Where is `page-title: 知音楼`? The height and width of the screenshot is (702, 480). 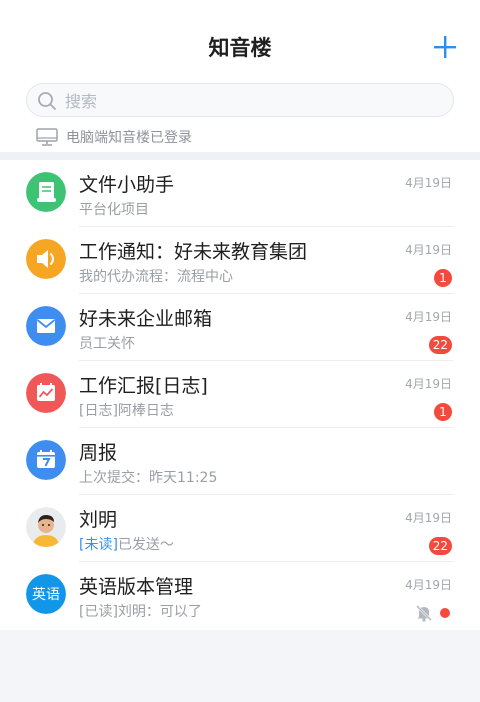
page-title: 知音楼 is located at coordinates (240, 48).